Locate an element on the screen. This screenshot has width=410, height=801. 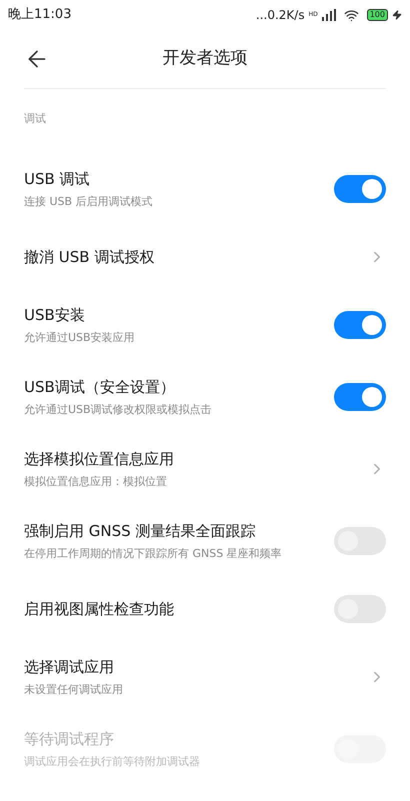
row-title: 选择调试应用 is located at coordinates (69, 667).